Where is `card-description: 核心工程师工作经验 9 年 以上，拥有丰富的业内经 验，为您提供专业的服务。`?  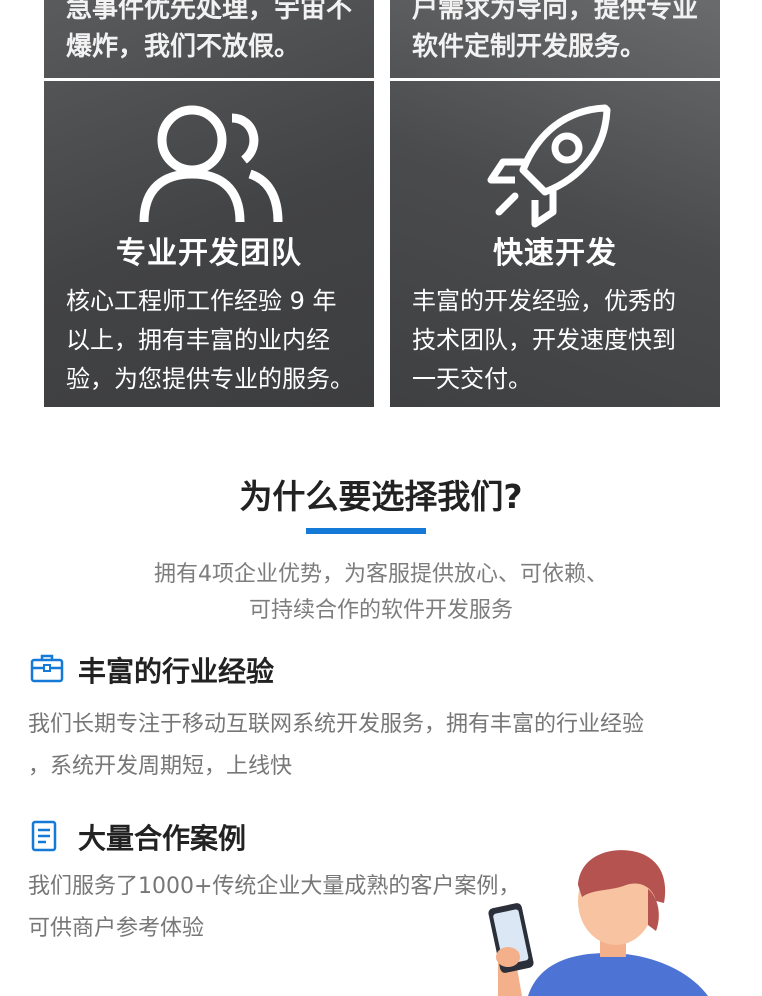 card-description: 核心工程师工作经验 9 年 以上，拥有丰富的业内经 验，为您提供专业的服务。 is located at coordinates (216, 340).